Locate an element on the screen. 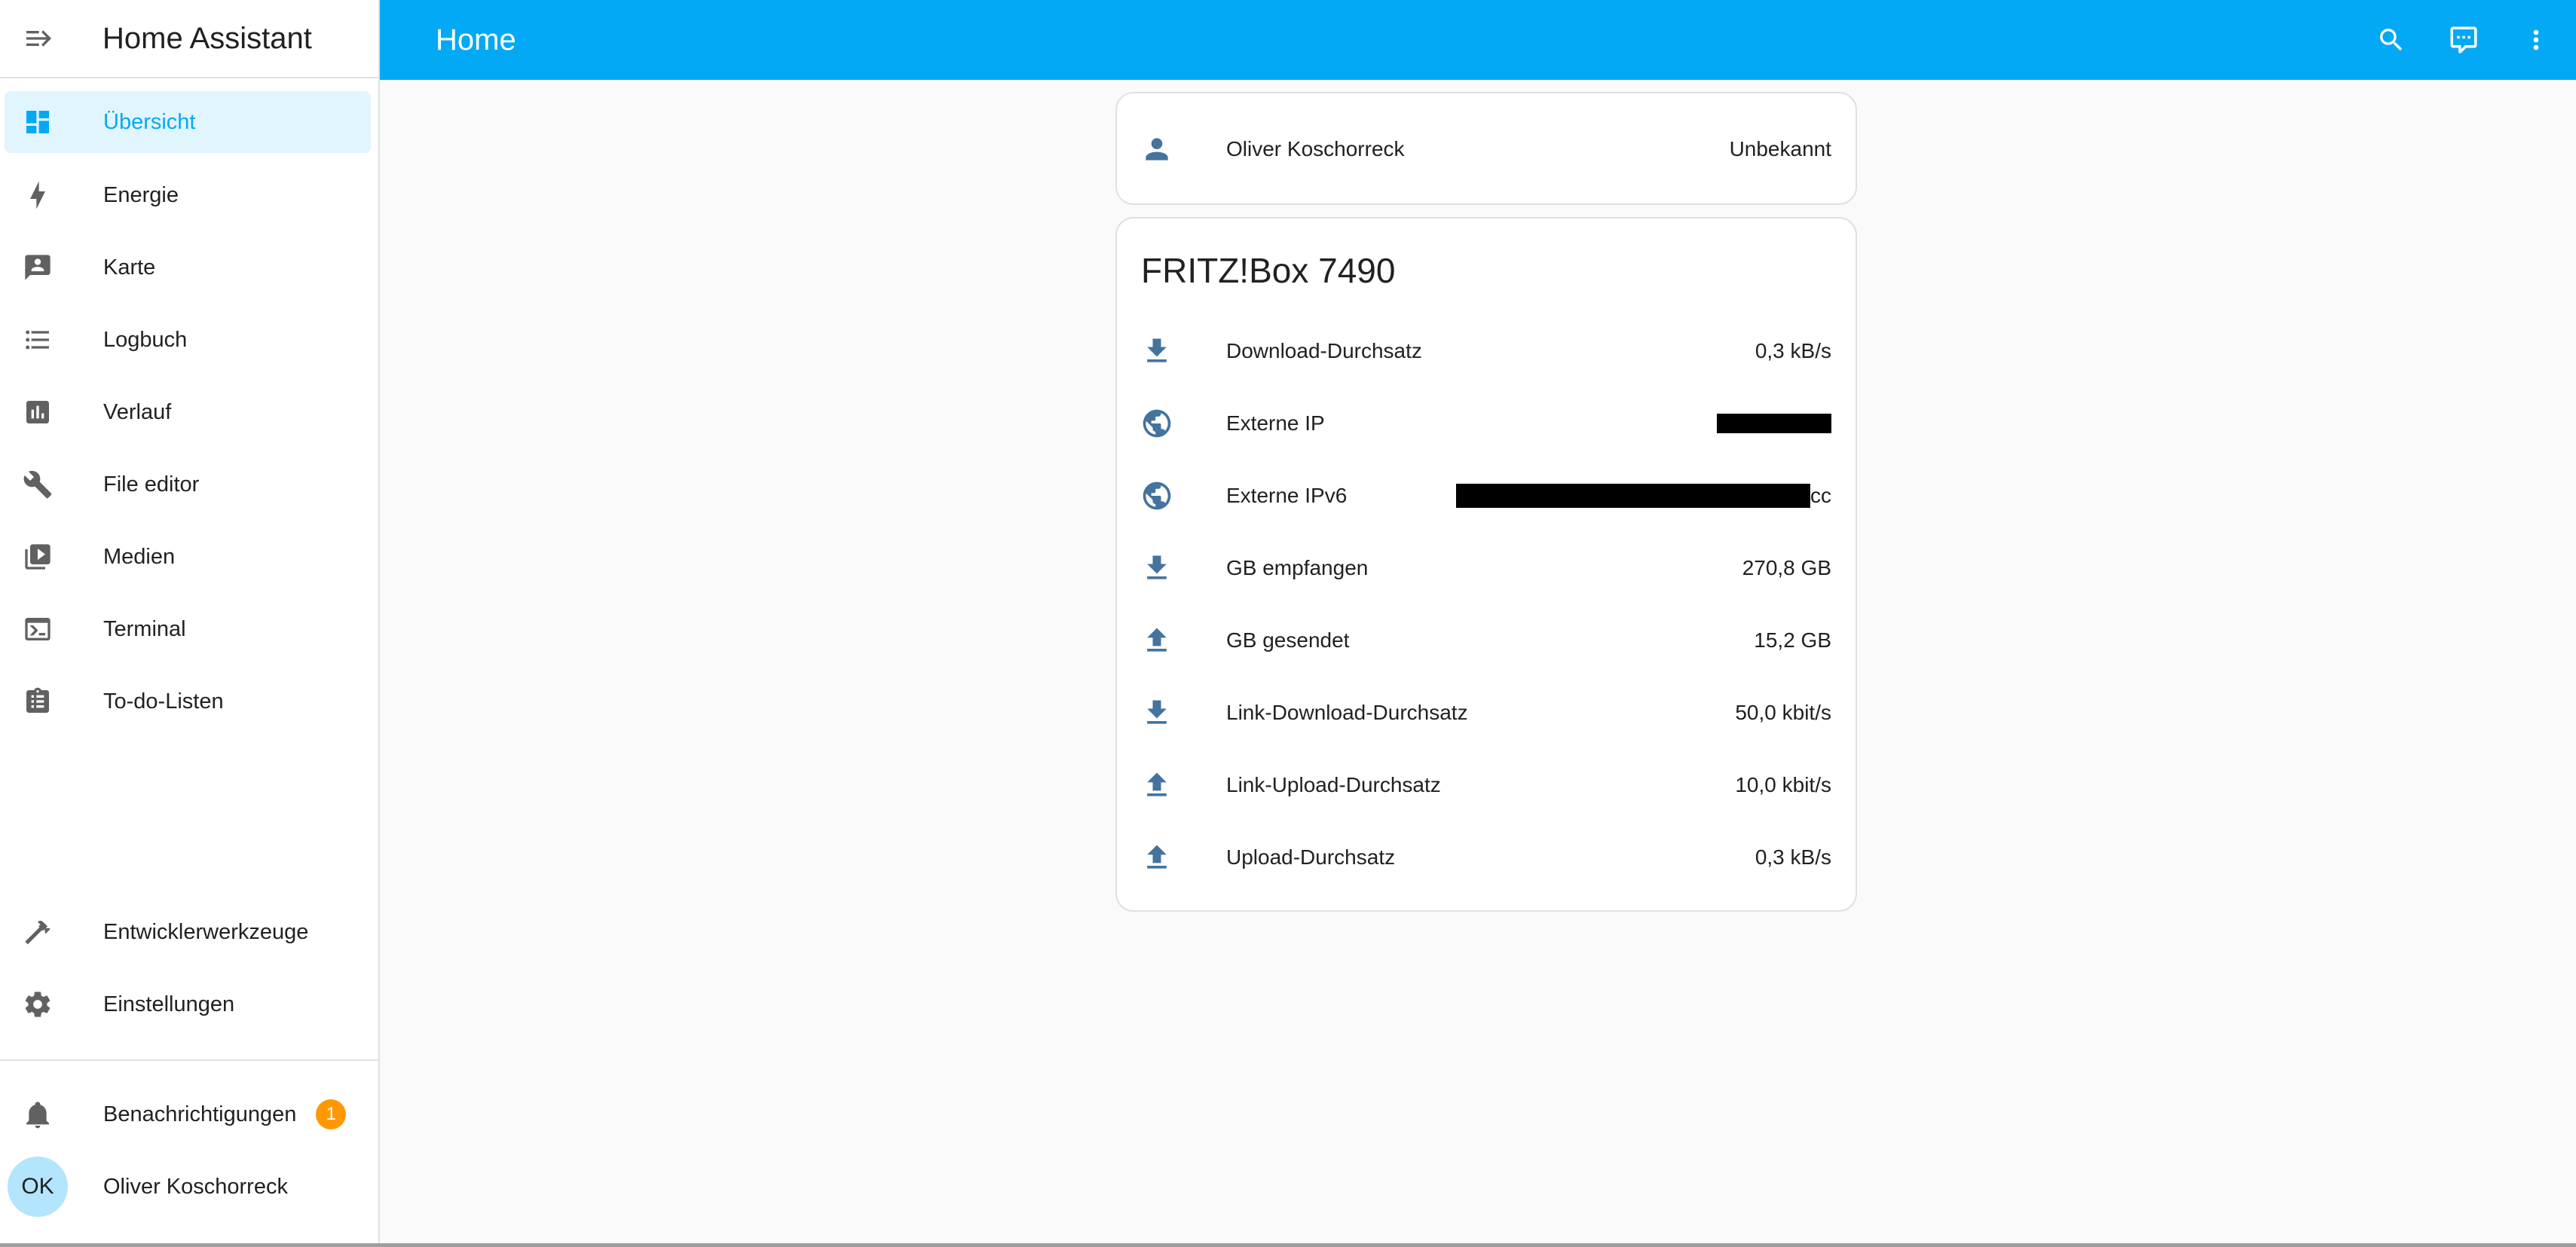  person-entity-card: Oliver Koschorreck Unbekannt is located at coordinates (1486, 148).